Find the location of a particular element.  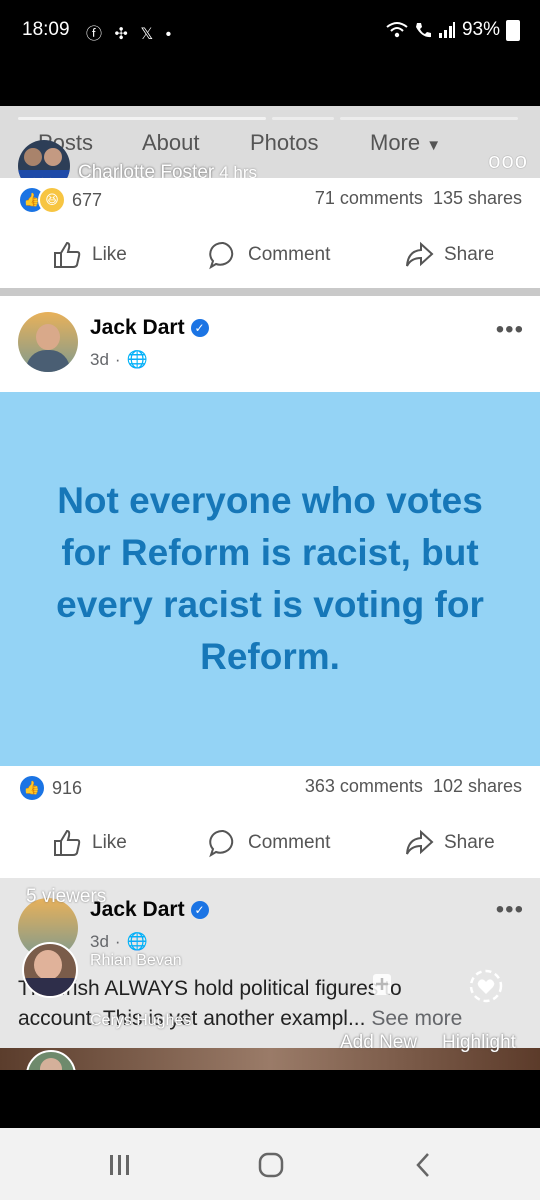

battery-percent: 93% is located at coordinates (480, 29).